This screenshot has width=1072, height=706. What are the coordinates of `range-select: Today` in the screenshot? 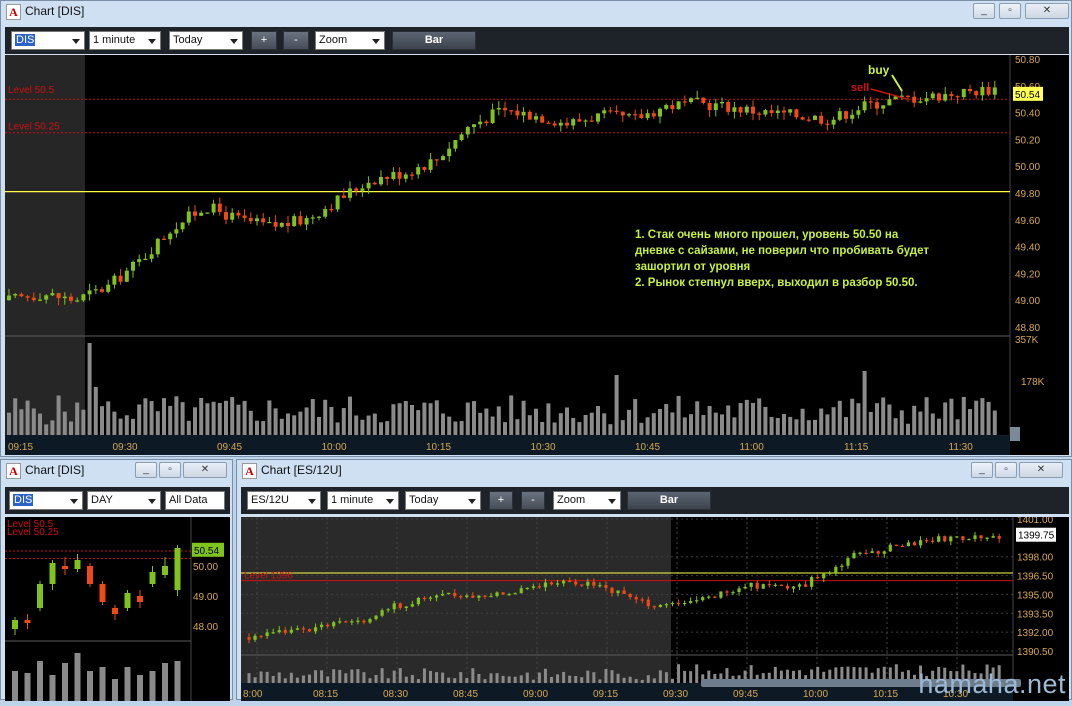 It's located at (206, 40).